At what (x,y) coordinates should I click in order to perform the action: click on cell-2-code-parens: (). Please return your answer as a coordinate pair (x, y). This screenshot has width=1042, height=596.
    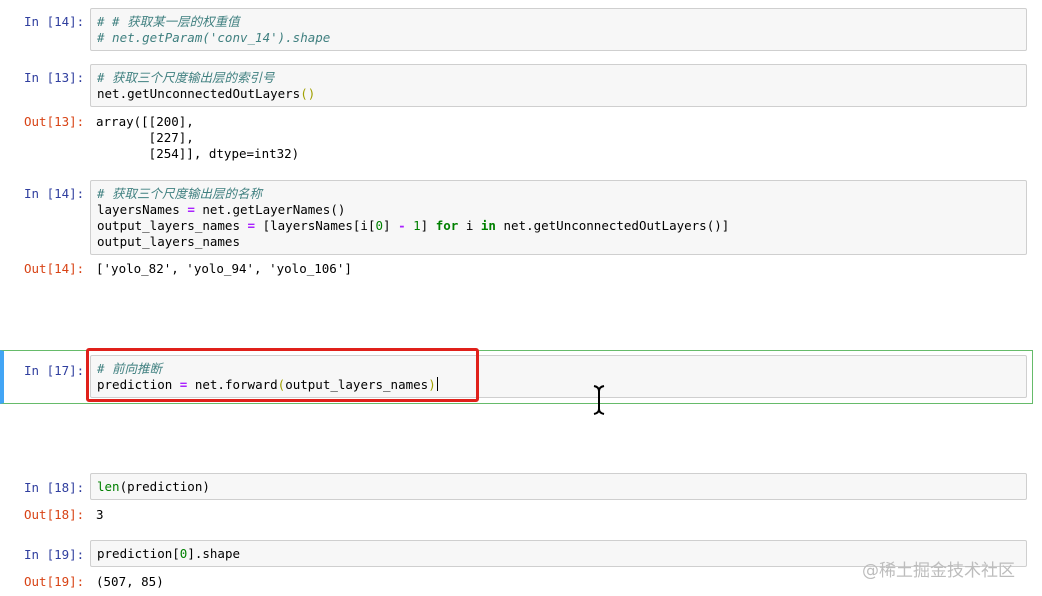
    Looking at the image, I should click on (308, 93).